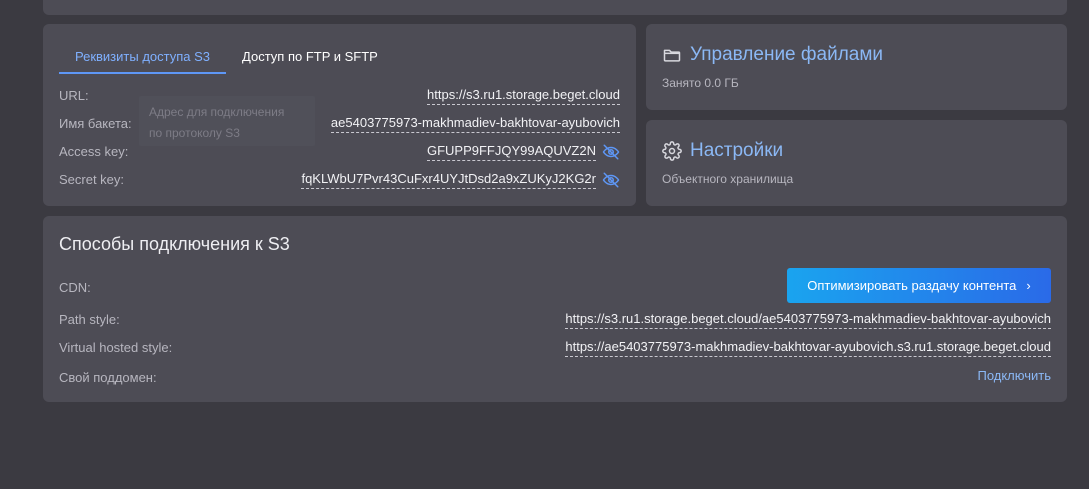  I want to click on file-management-title-row: Управление файлами, so click(772, 55).